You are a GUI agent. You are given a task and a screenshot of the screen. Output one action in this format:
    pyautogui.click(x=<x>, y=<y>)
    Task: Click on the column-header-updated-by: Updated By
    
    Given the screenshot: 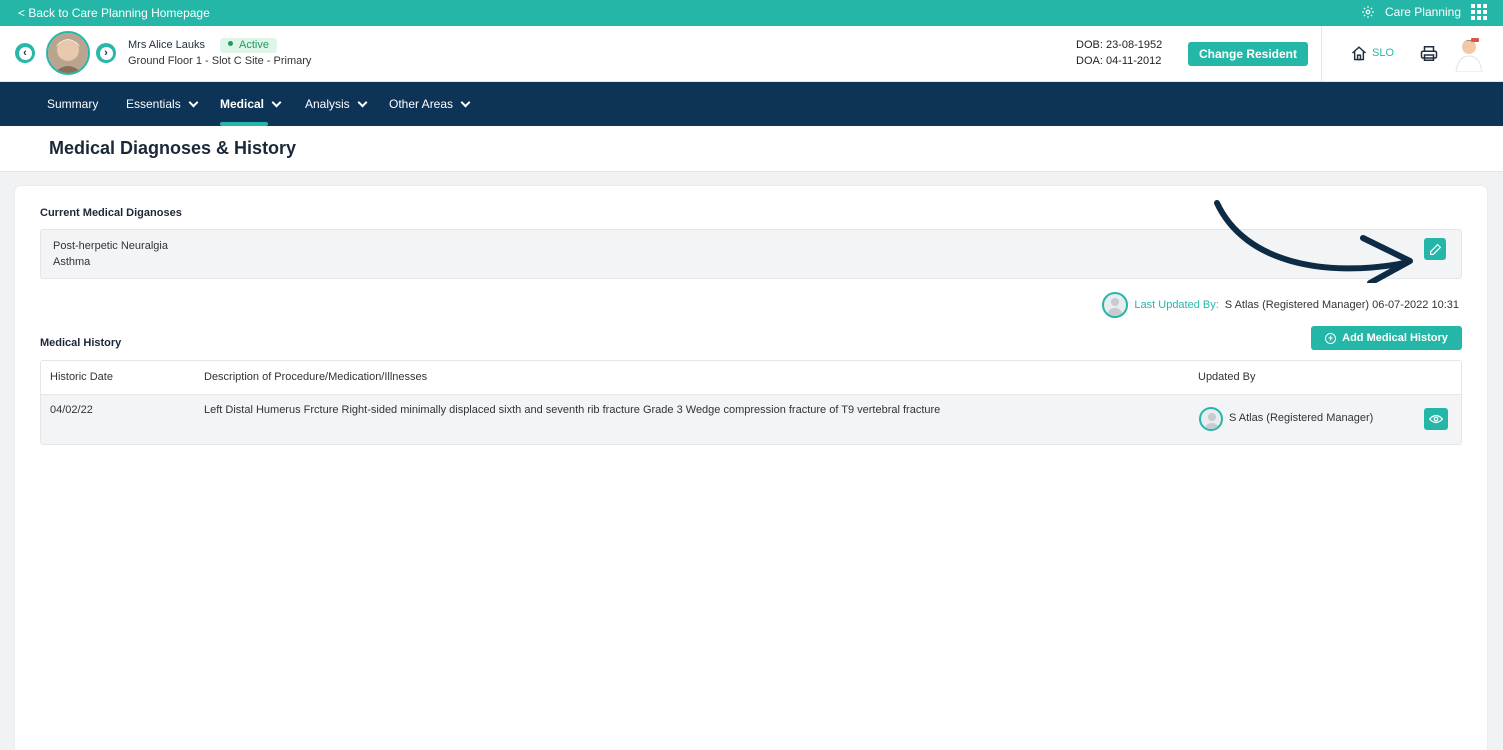 What is the action you would take?
    pyautogui.click(x=1227, y=377)
    